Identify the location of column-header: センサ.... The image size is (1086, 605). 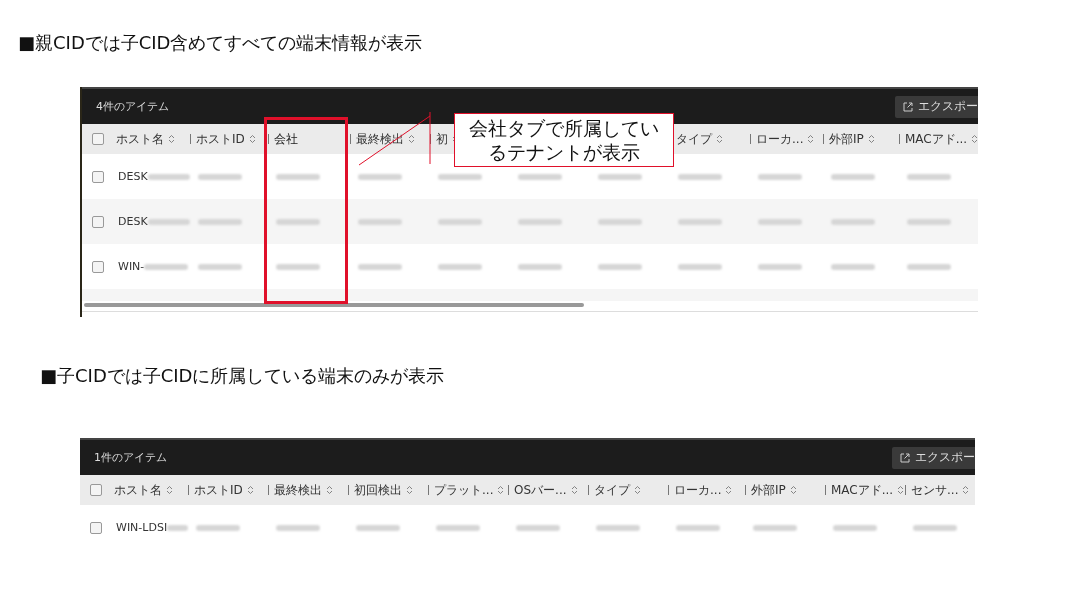
(935, 490).